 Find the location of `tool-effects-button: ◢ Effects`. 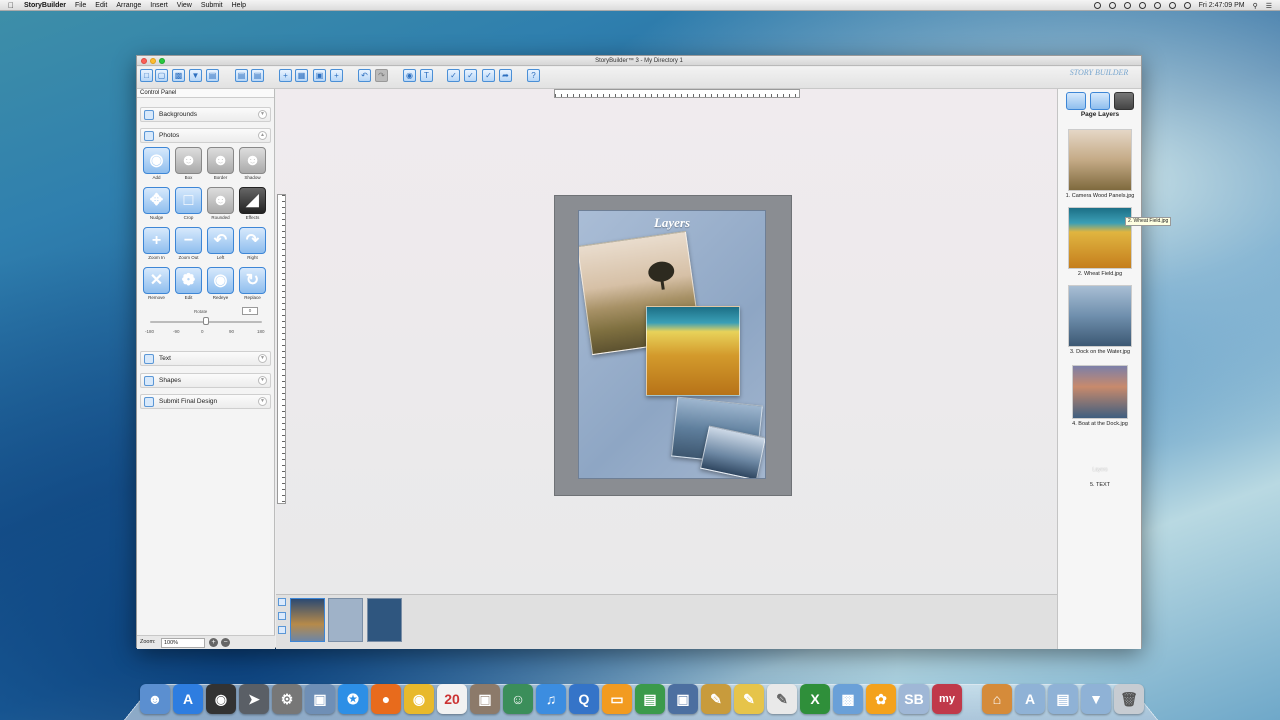

tool-effects-button: ◢ Effects is located at coordinates (252, 206).